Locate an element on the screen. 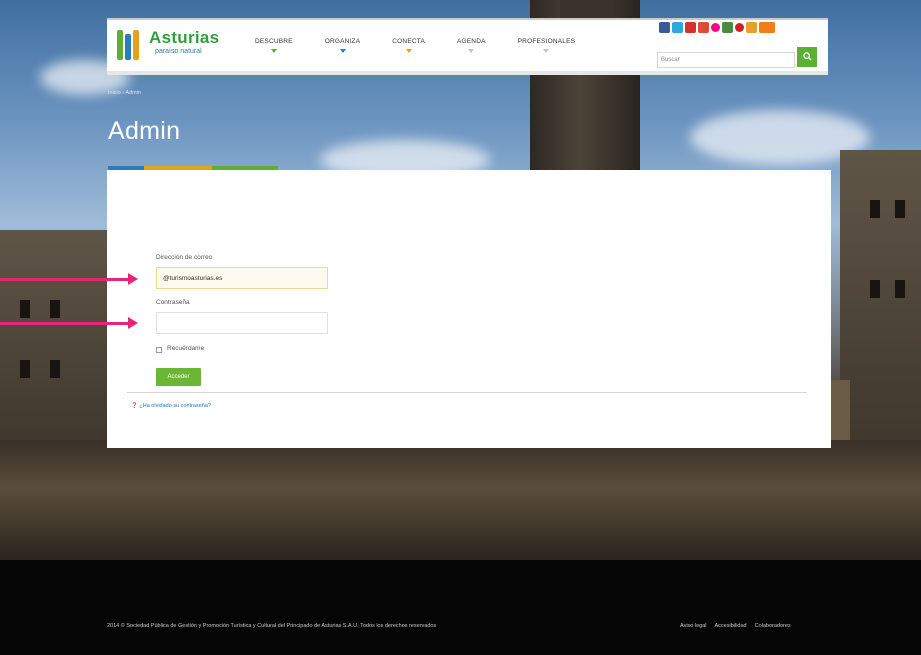  remember-checkbox is located at coordinates (159, 350).